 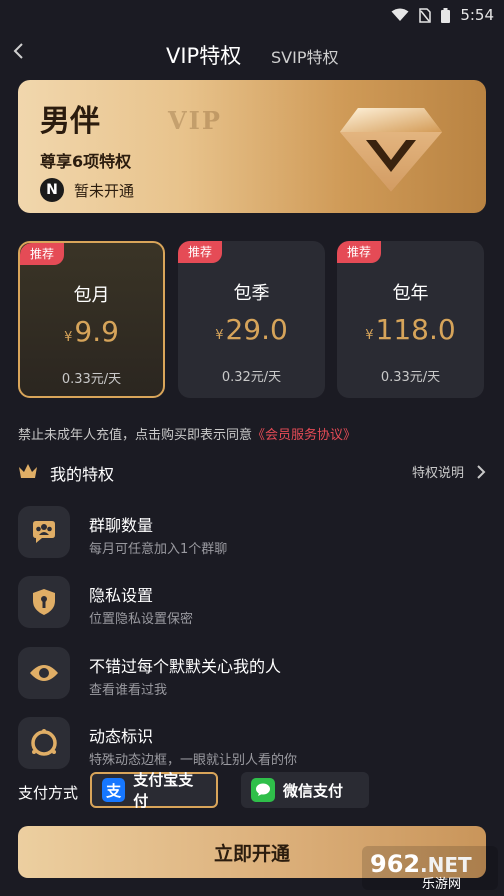 I want to click on privileges-explain-link: 特权说明, so click(x=449, y=471).